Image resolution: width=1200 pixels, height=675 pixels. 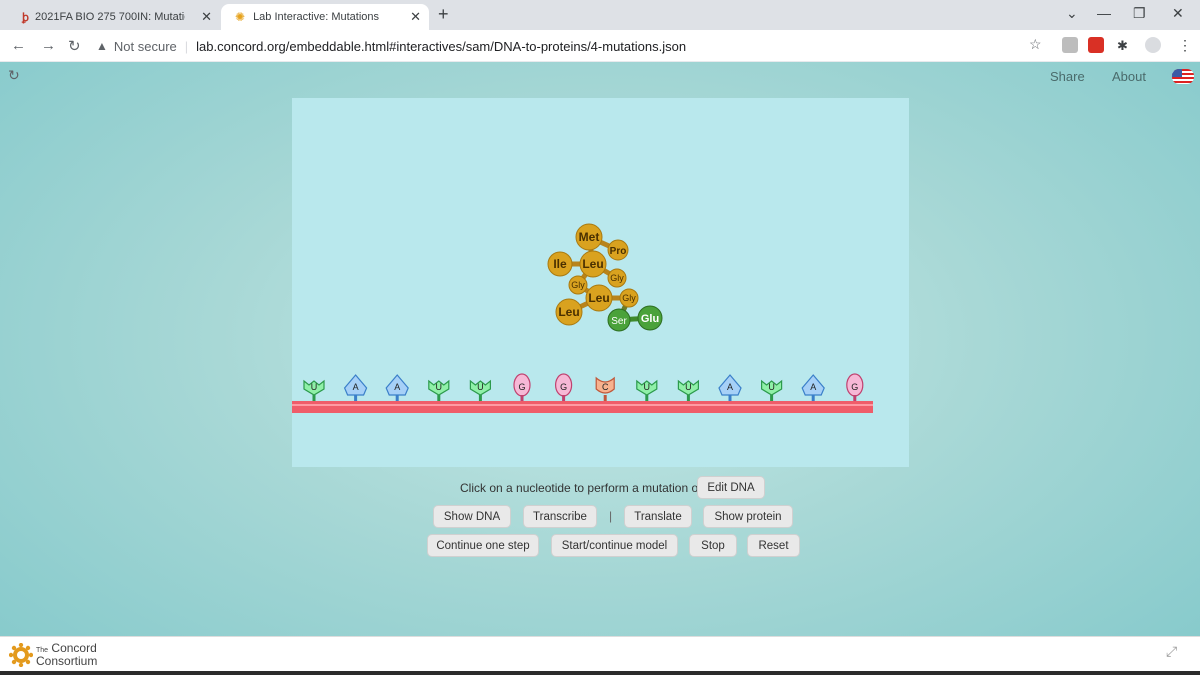 I want to click on restore-icon: ❐, so click(x=1139, y=13).